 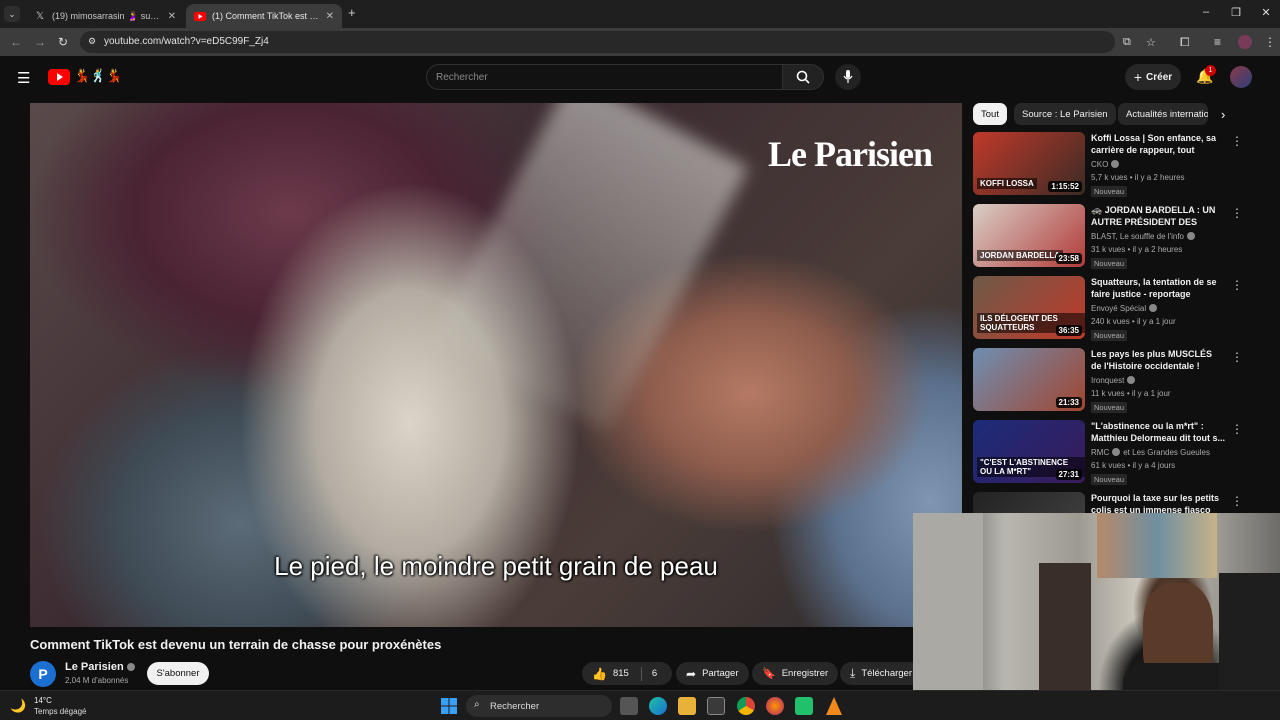 I want to click on close-window-icon: ✕, so click(x=1266, y=12).